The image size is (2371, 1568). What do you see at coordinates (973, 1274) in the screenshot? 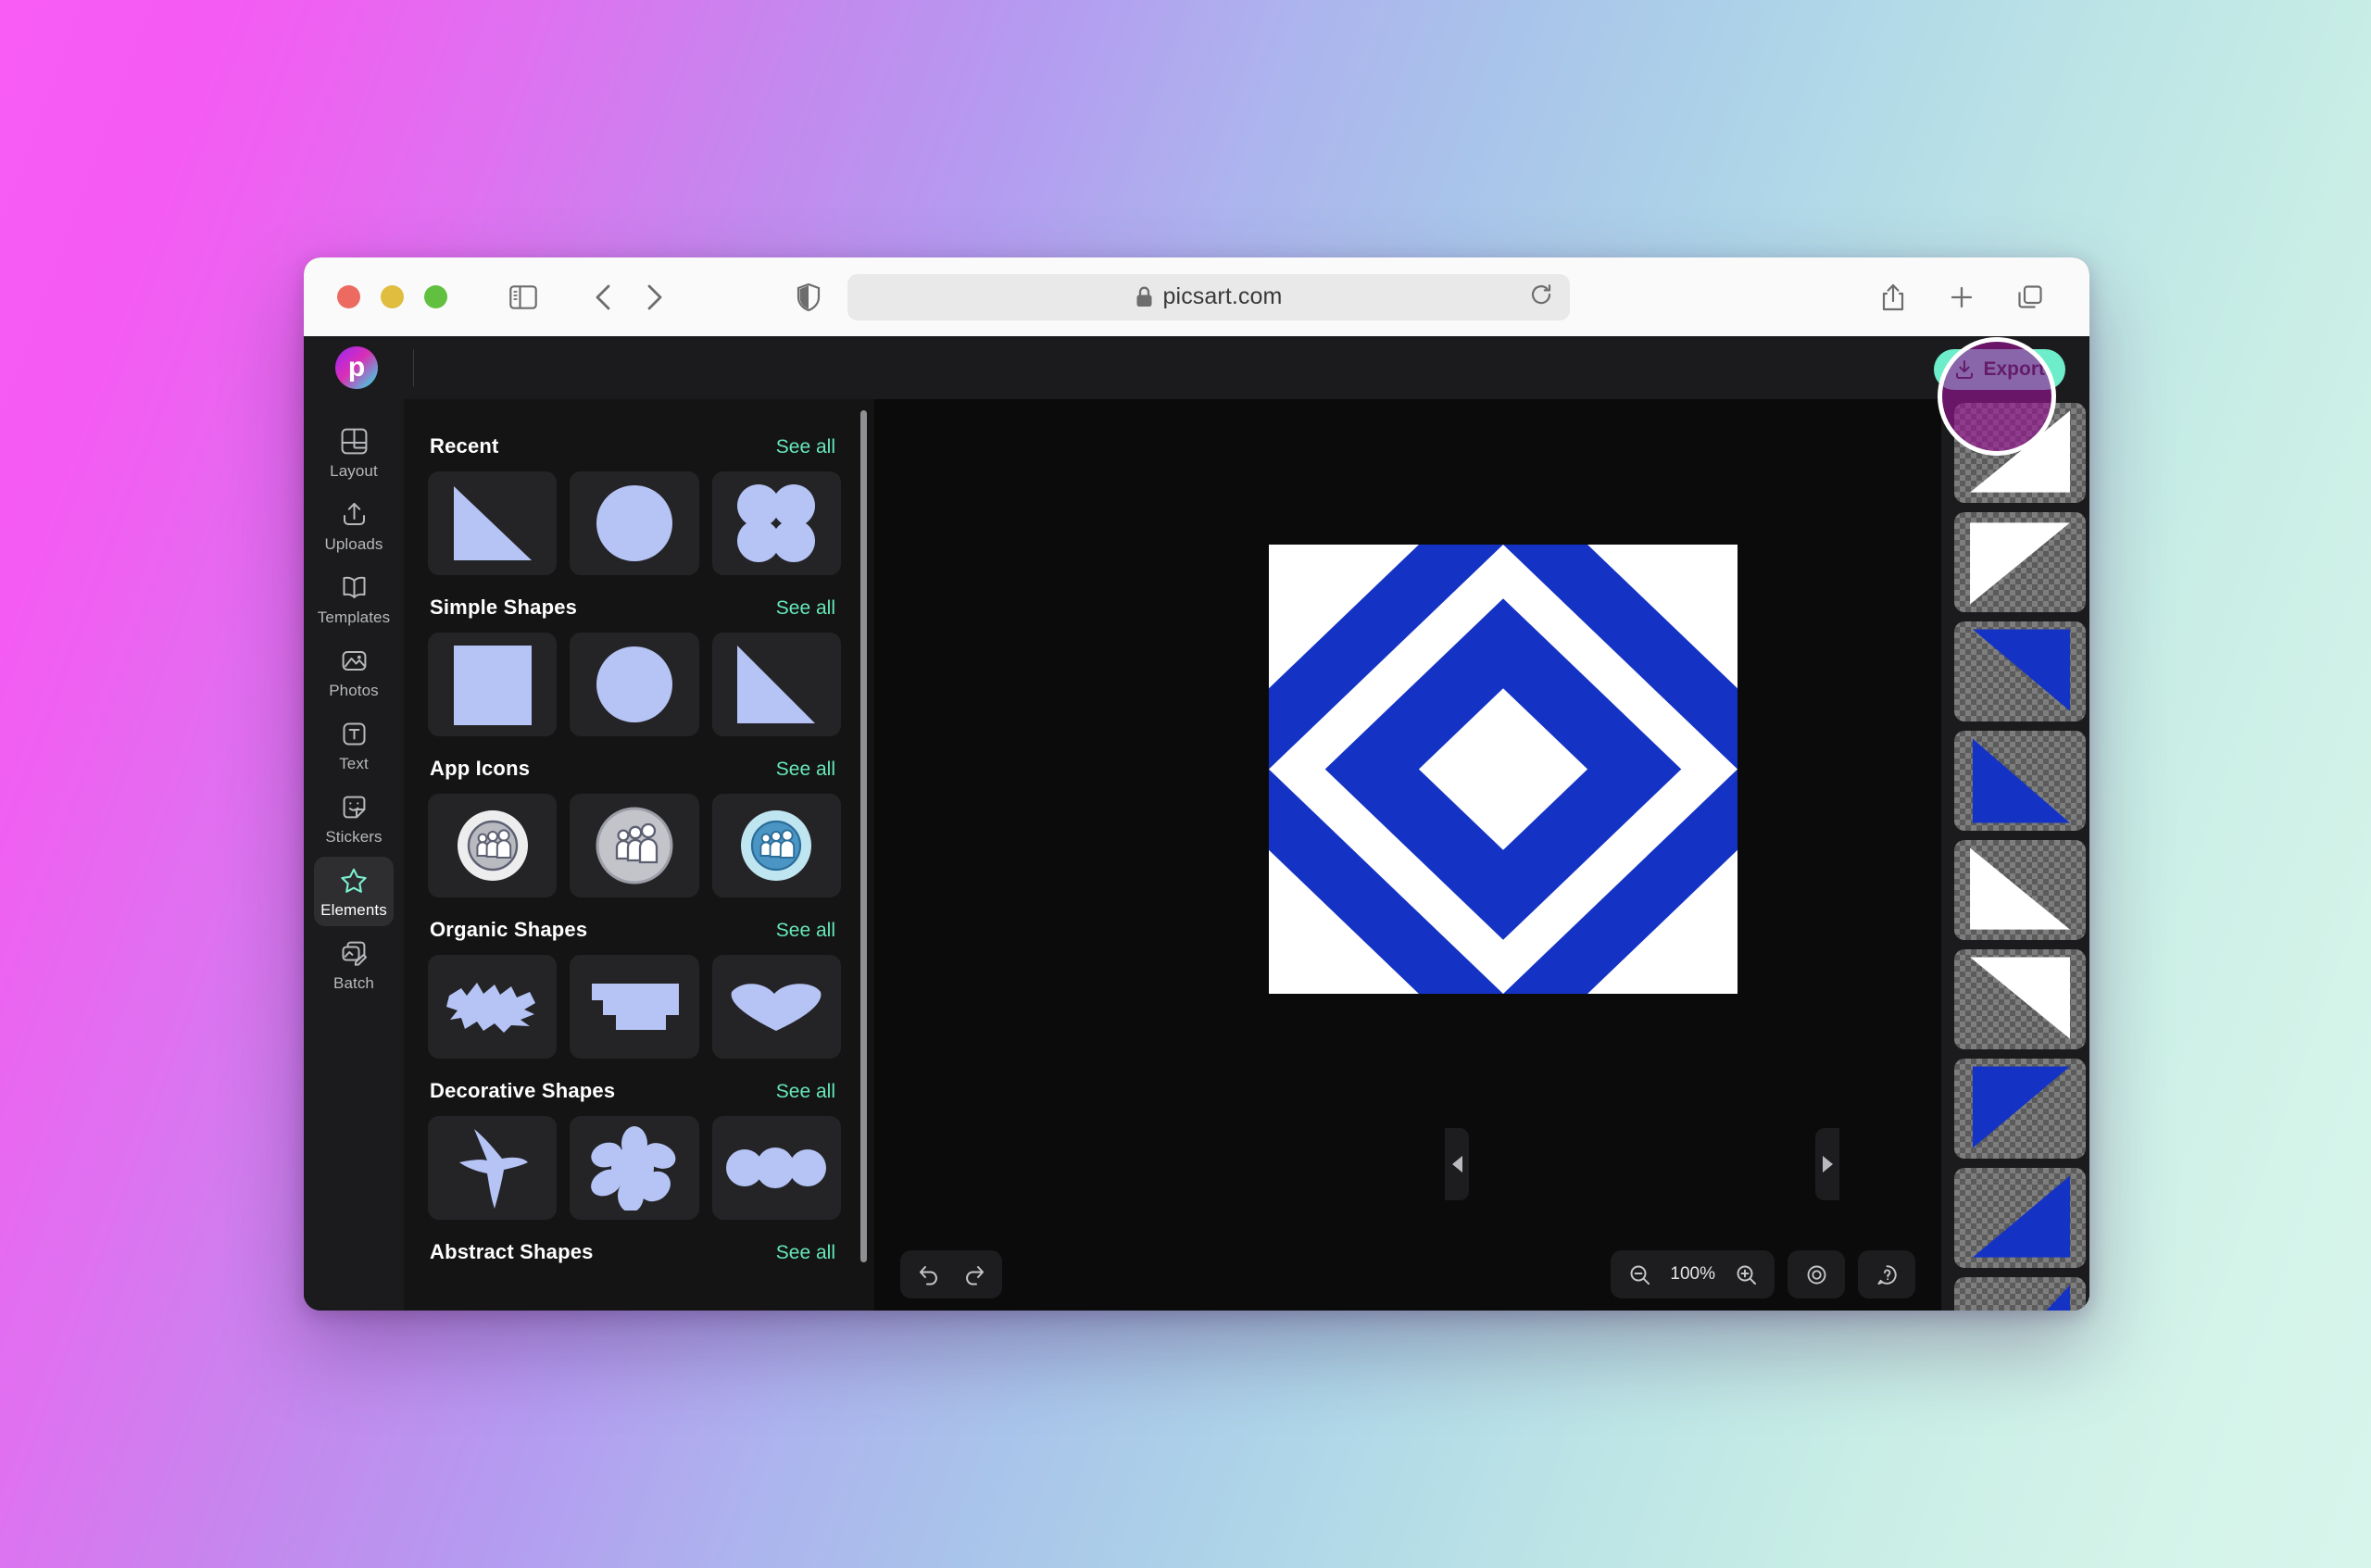
I see `redo-icon` at bounding box center [973, 1274].